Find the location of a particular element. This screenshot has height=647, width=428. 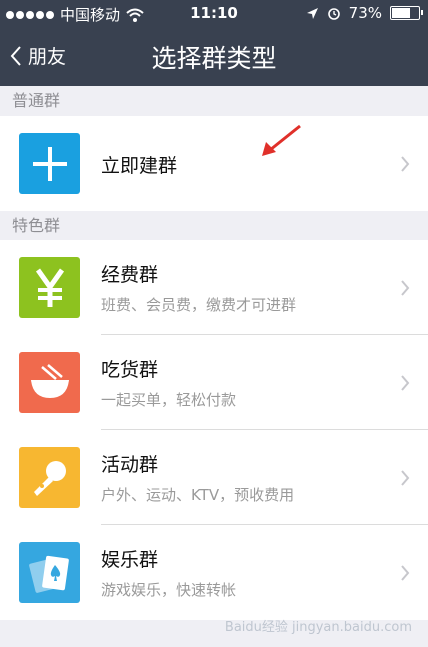

row-description: 户外、运动、KTV，预收费用 is located at coordinates (198, 495).